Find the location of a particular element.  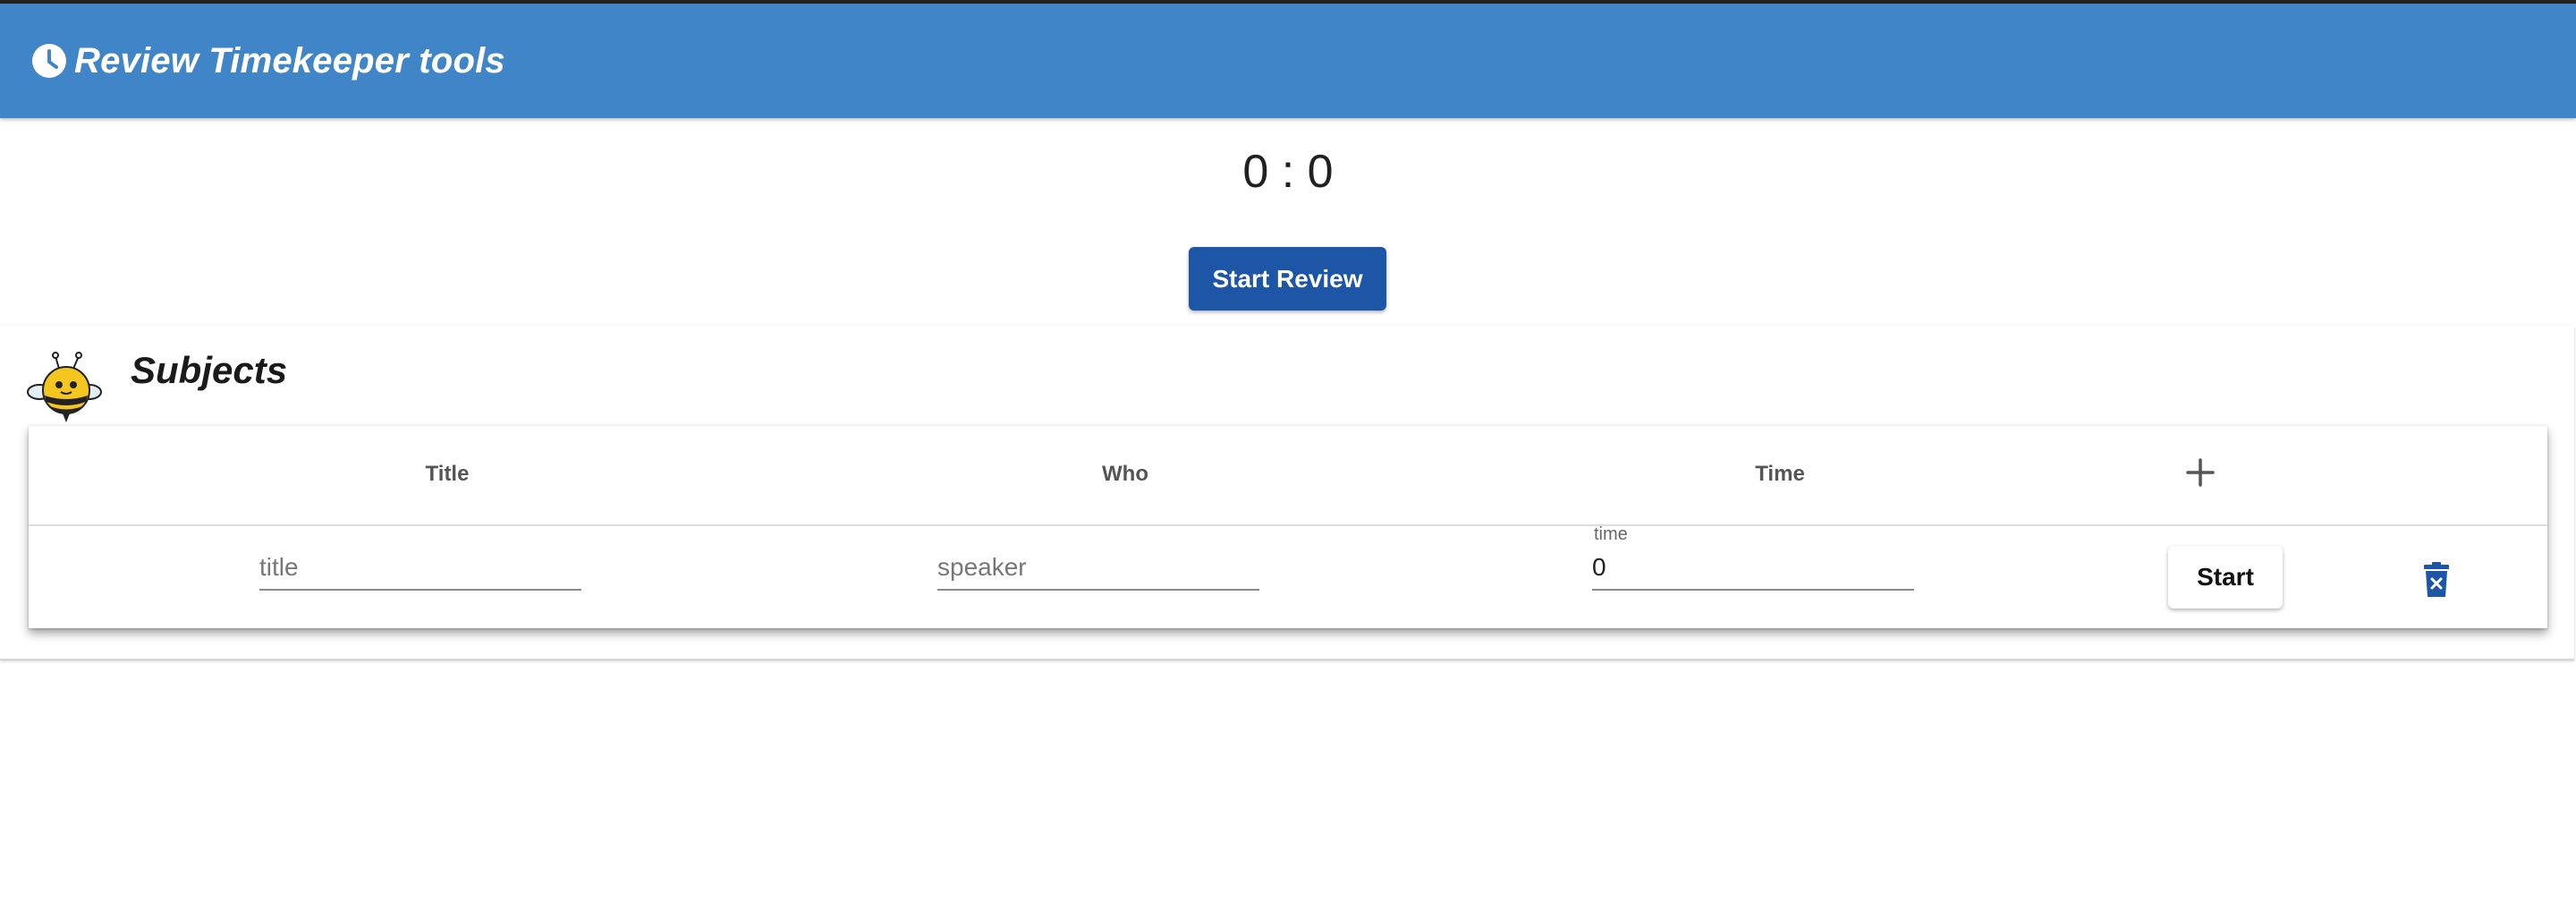

column-header-who: Who is located at coordinates (1125, 474).